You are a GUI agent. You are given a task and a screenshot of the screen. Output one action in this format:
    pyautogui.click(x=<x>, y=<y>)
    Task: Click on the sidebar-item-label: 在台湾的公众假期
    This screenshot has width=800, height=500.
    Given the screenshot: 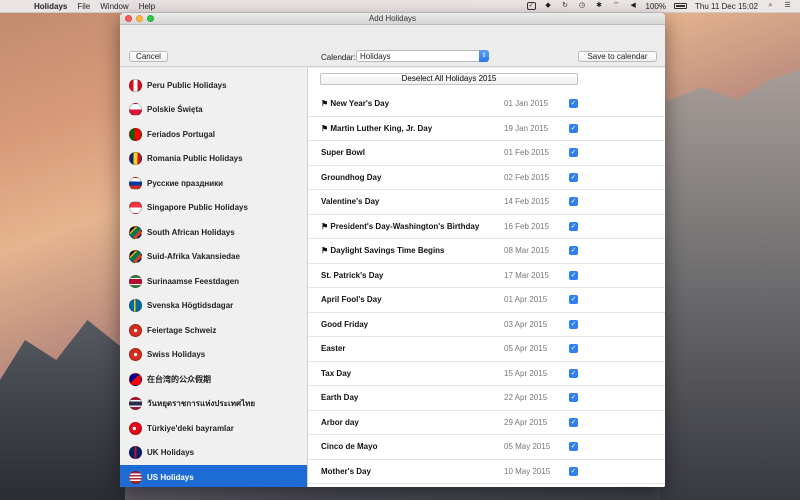 What is the action you would take?
    pyautogui.click(x=179, y=379)
    